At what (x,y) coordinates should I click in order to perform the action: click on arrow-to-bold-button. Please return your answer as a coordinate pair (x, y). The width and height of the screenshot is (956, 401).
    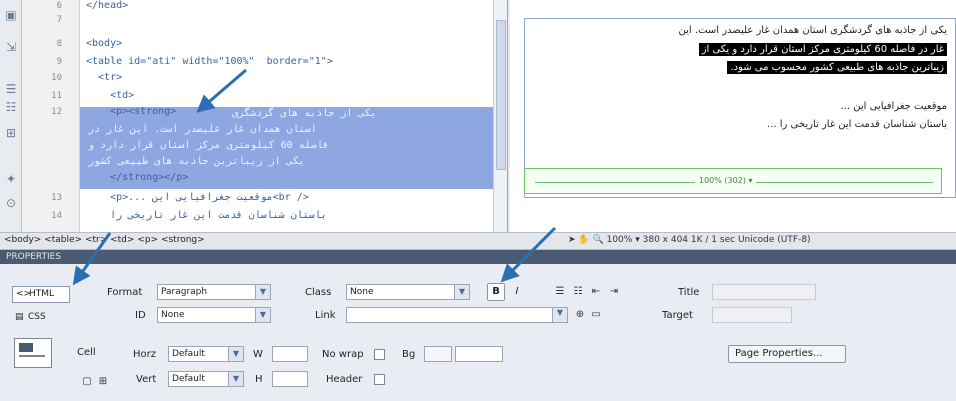
    Looking at the image, I should click on (528, 254).